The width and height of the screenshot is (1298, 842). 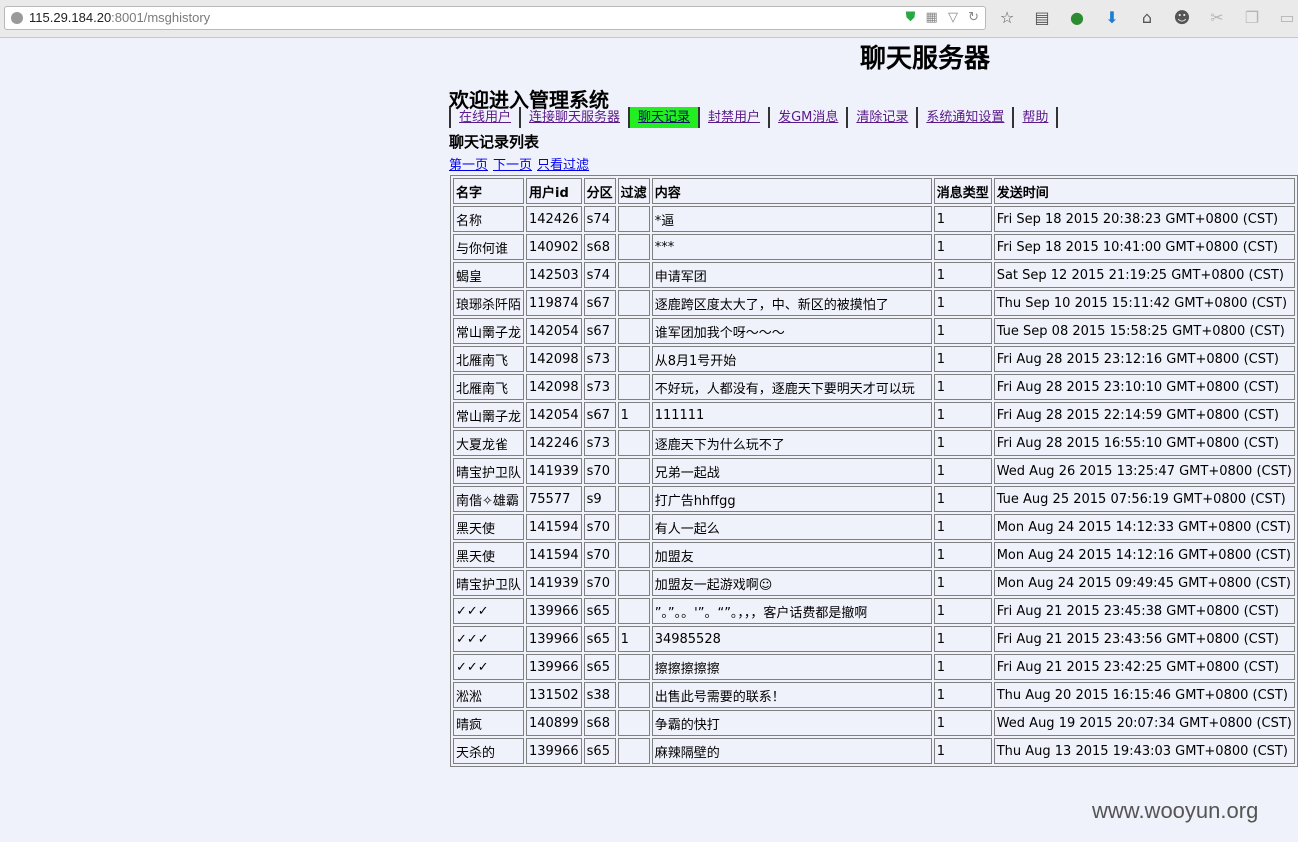 I want to click on shield-icon: ⛊, so click(x=911, y=17).